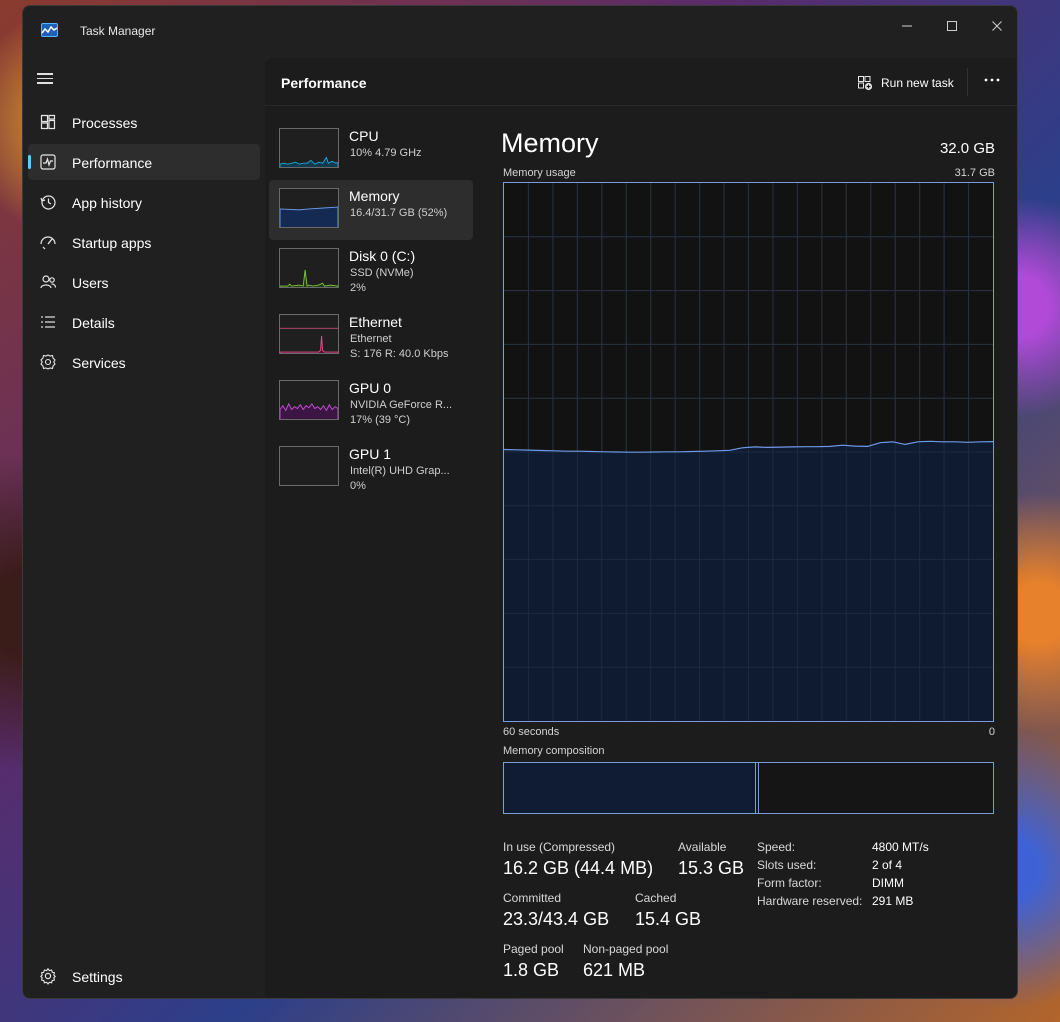 The image size is (1060, 1022). What do you see at coordinates (370, 388) in the screenshot?
I see `device-name: GPU 0` at bounding box center [370, 388].